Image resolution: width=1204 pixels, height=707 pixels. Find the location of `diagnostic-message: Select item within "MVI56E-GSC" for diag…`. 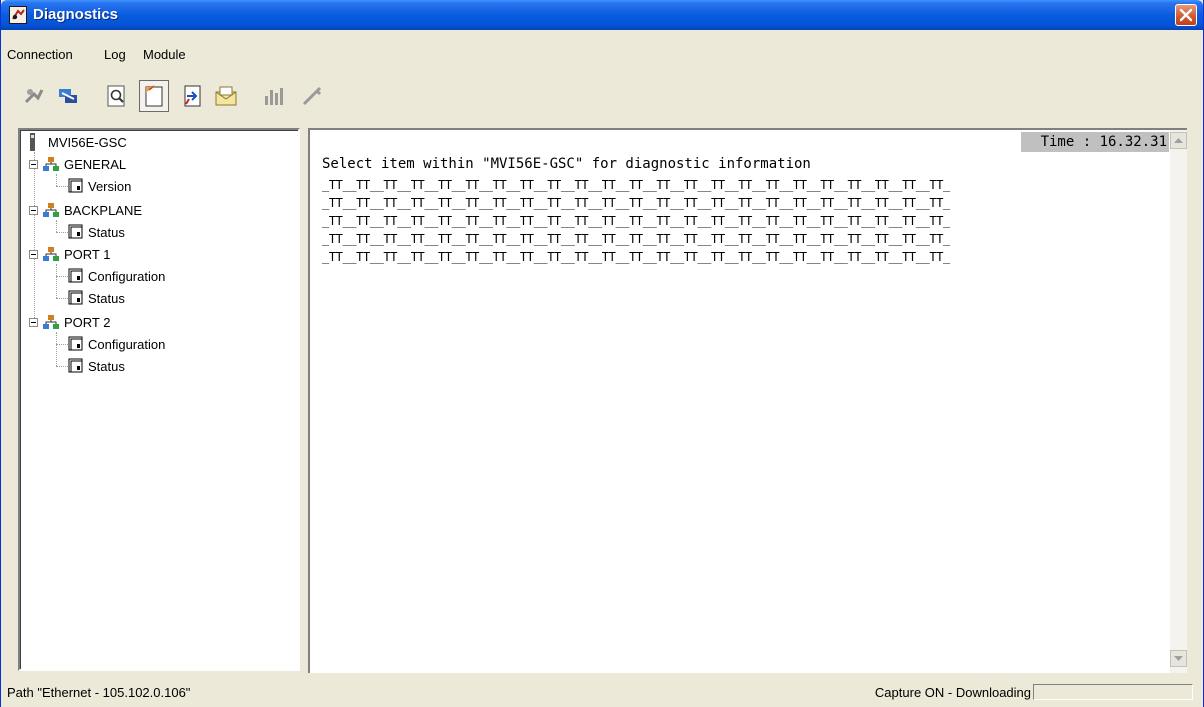

diagnostic-message: Select item within "MVI56E-GSC" for diag… is located at coordinates (566, 164).